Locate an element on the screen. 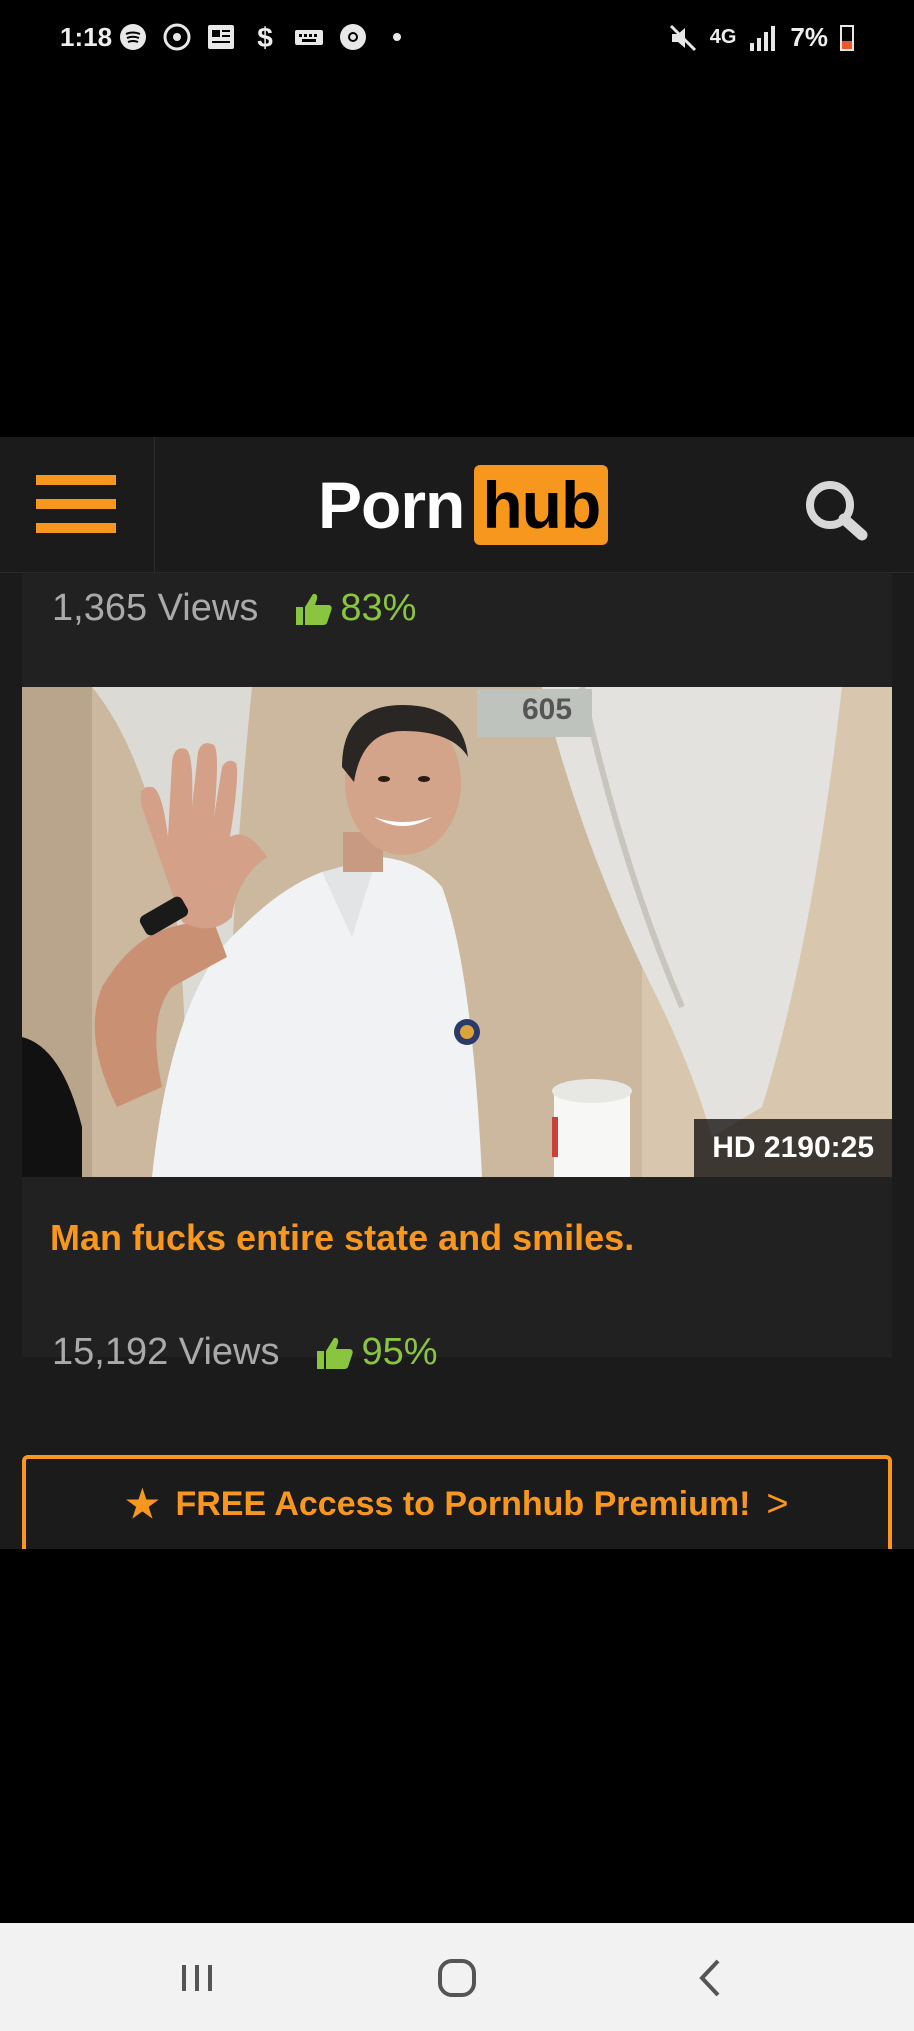  star-icon: ★ is located at coordinates (142, 1504).